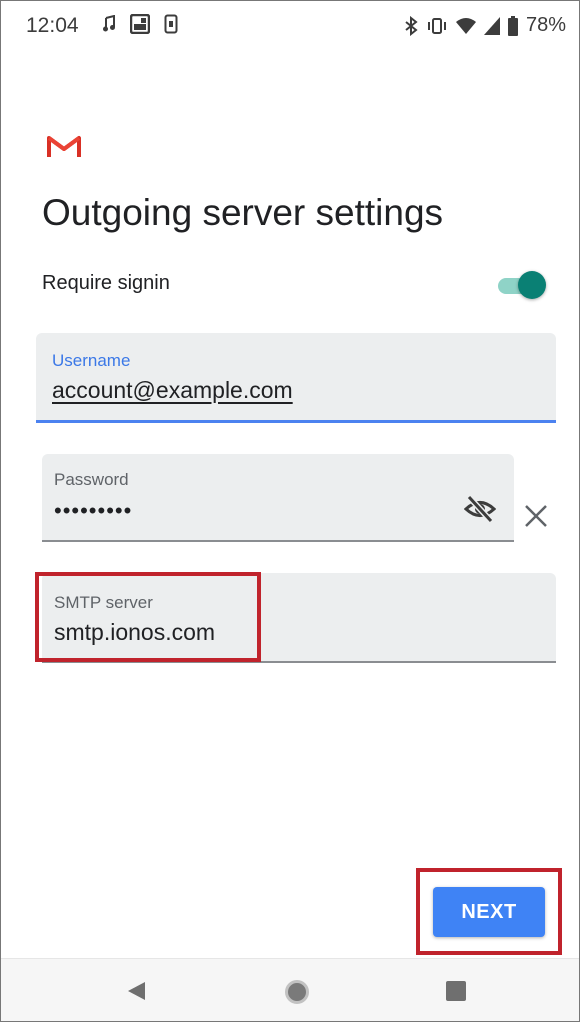 This screenshot has height=1022, width=580. Describe the element at coordinates (512, 25) in the screenshot. I see `battery-icon` at that location.